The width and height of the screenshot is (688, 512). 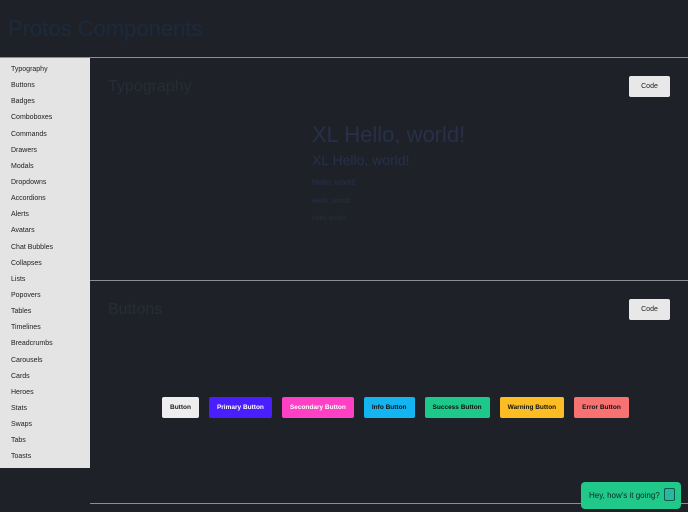 What do you see at coordinates (45, 425) in the screenshot?
I see `sidebar-item-swaps: Swaps` at bounding box center [45, 425].